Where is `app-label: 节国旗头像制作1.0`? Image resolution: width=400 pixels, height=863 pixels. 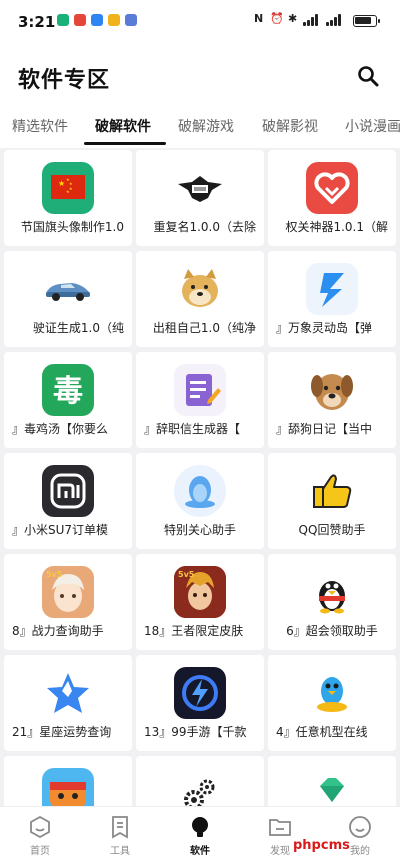 app-label: 节国旗头像制作1.0 is located at coordinates (72, 227).